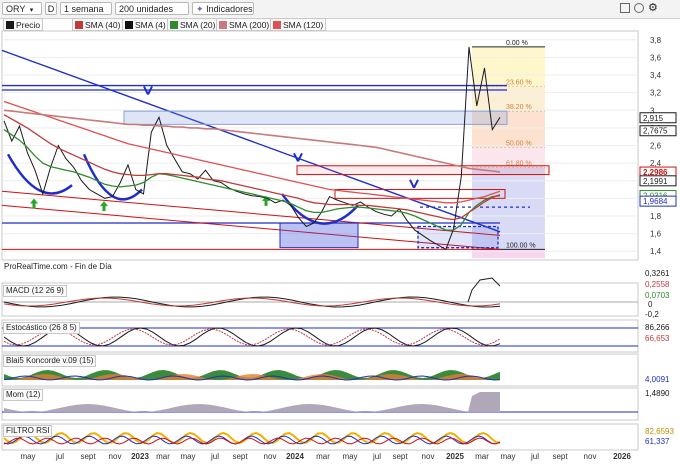 The width and height of the screenshot is (680, 464). I want to click on y-tick-label: 3,6, so click(656, 57).